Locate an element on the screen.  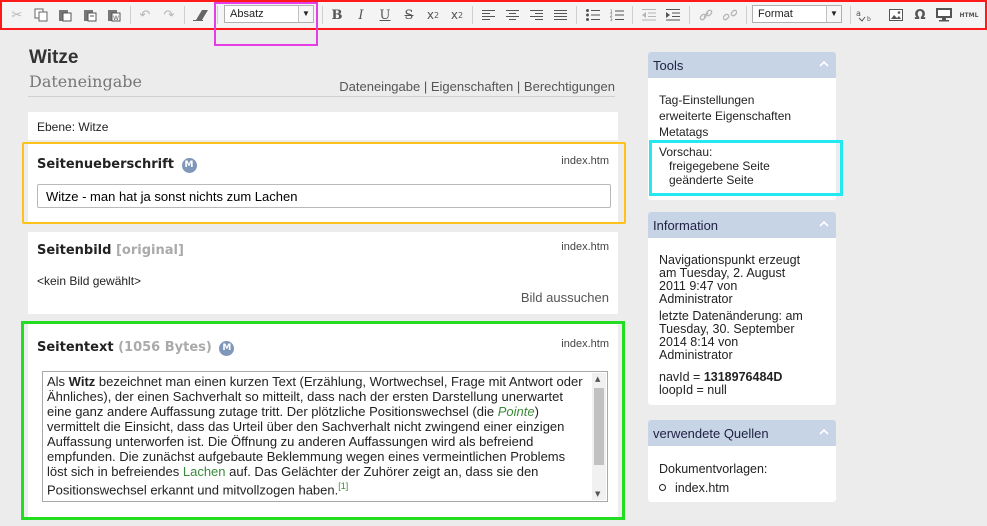
information-box-header: Information is located at coordinates (742, 225).